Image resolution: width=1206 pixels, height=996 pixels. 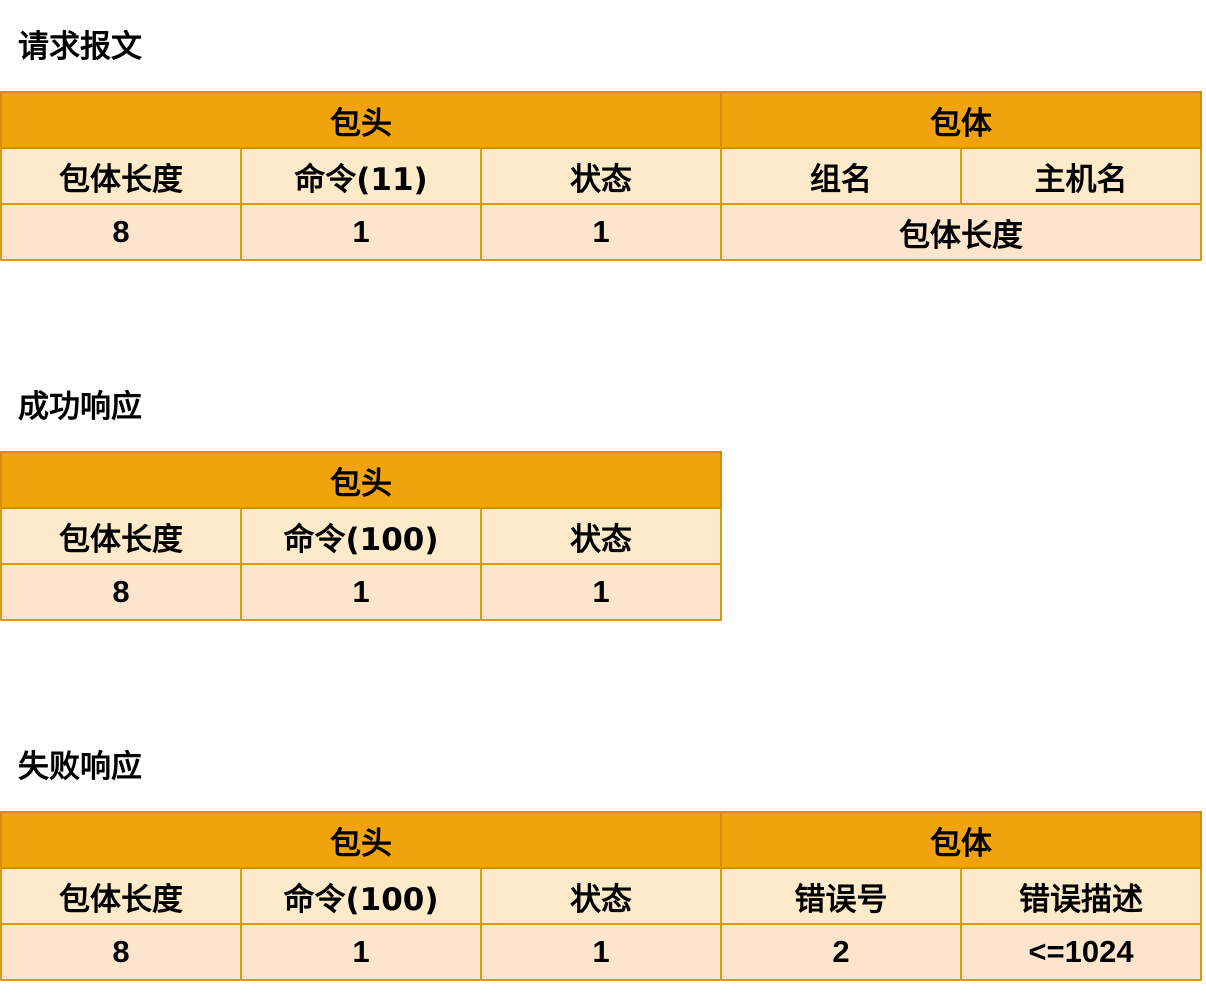 What do you see at coordinates (80, 407) in the screenshot?
I see `section-title-success-response: 成功响应` at bounding box center [80, 407].